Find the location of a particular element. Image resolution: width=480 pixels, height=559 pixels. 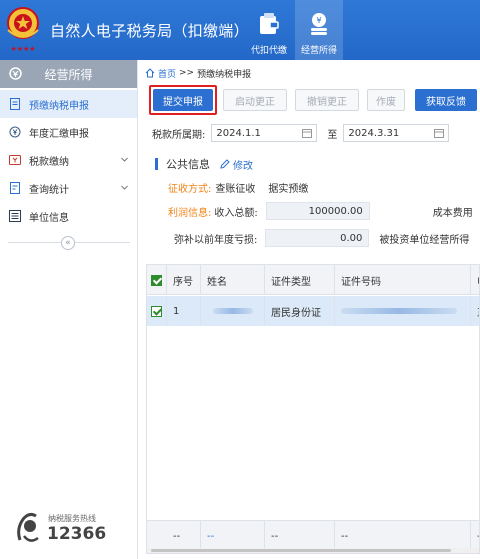

submit-button: 提交申报 is located at coordinates (183, 100).